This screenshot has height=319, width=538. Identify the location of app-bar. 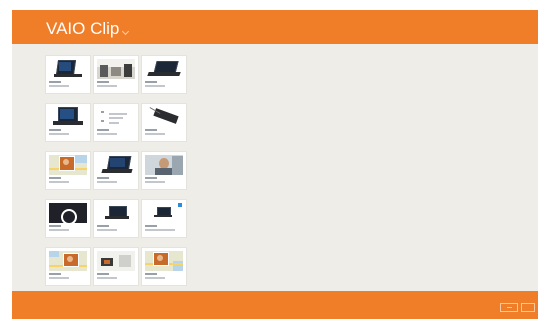
(275, 305).